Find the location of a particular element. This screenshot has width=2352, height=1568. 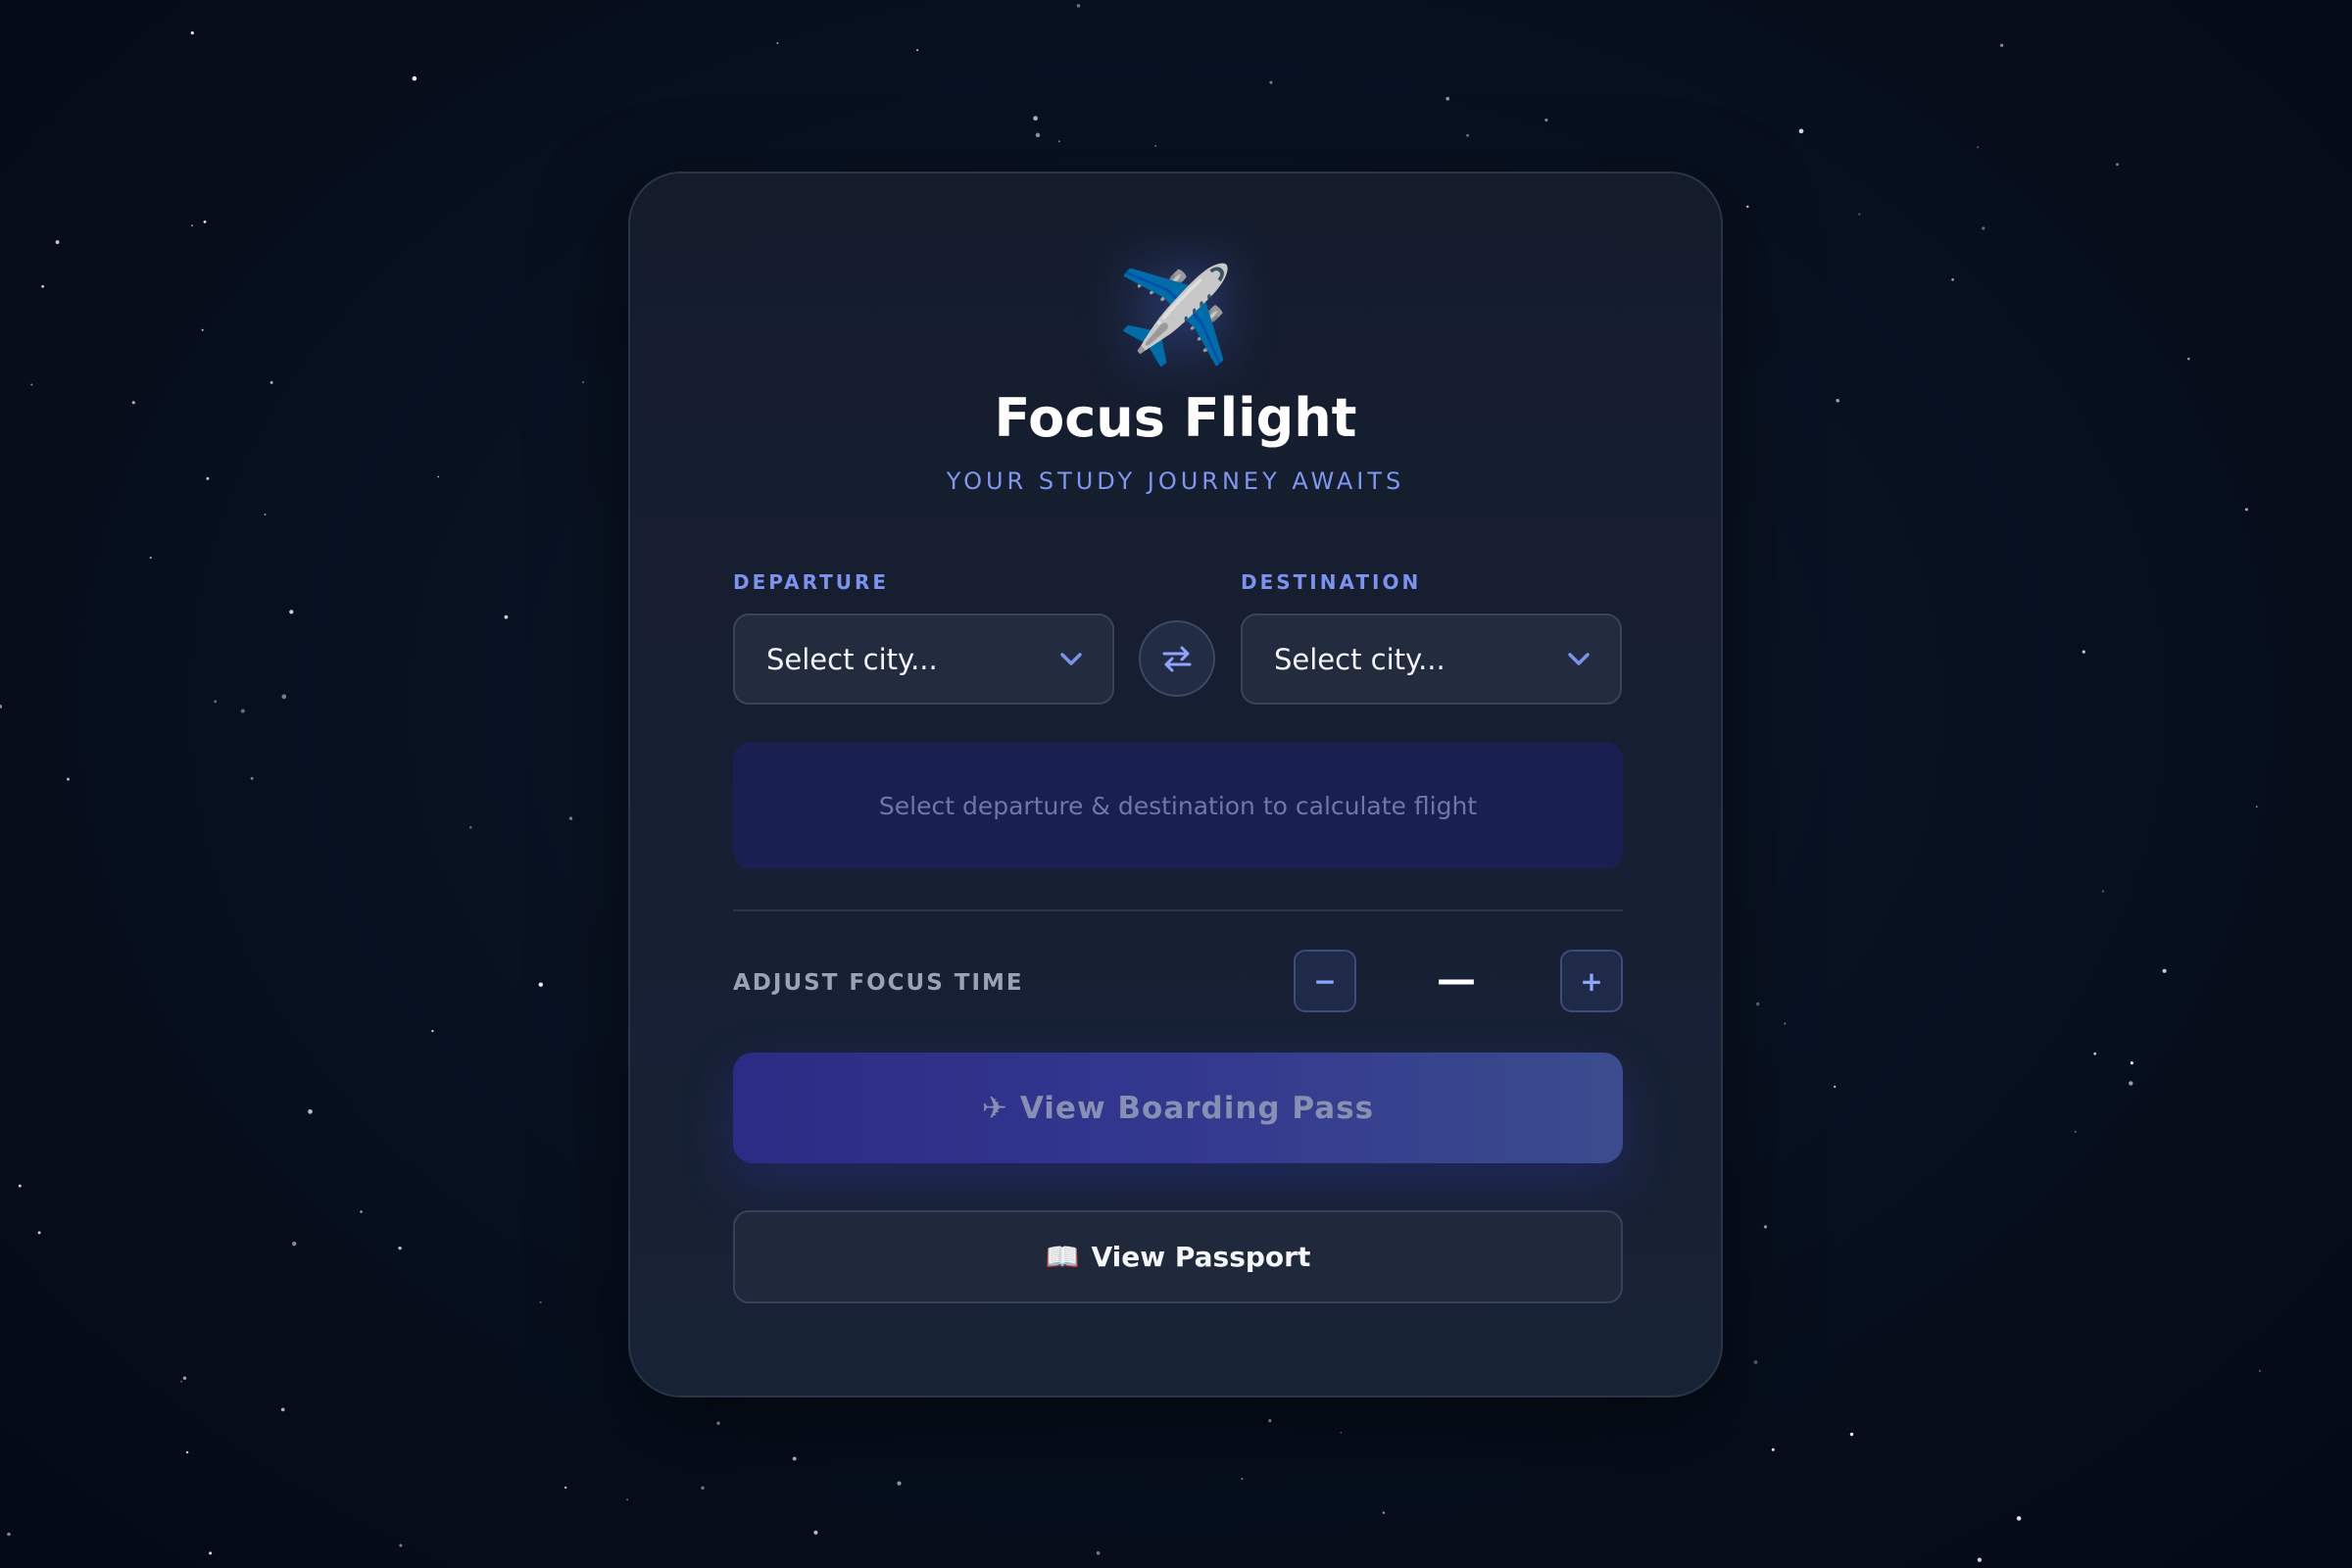

view-passport-button: 📖 View Passport is located at coordinates (1178, 1256).